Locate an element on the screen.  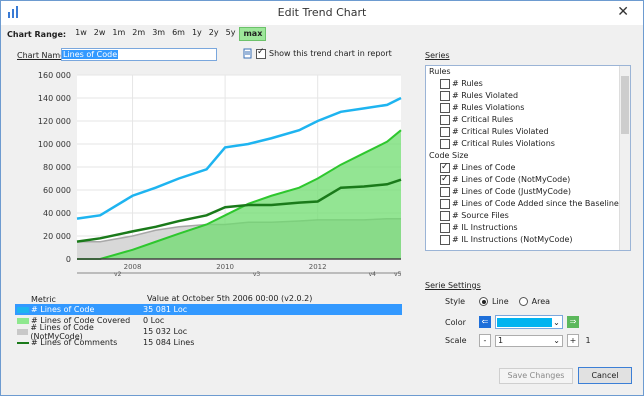
color-row: Color ⇐ ⌄ ⇒ is located at coordinates (512, 322).